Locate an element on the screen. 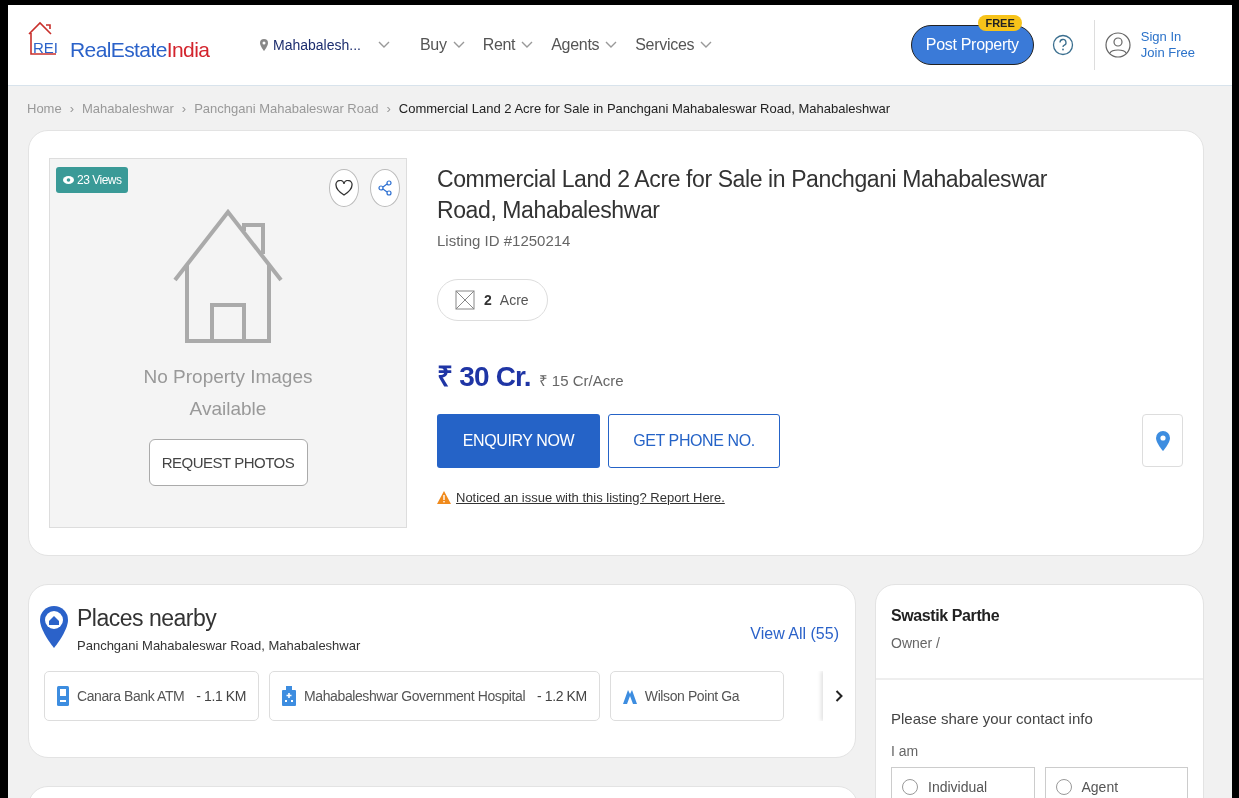  owner-role: Owner / is located at coordinates (916, 643).